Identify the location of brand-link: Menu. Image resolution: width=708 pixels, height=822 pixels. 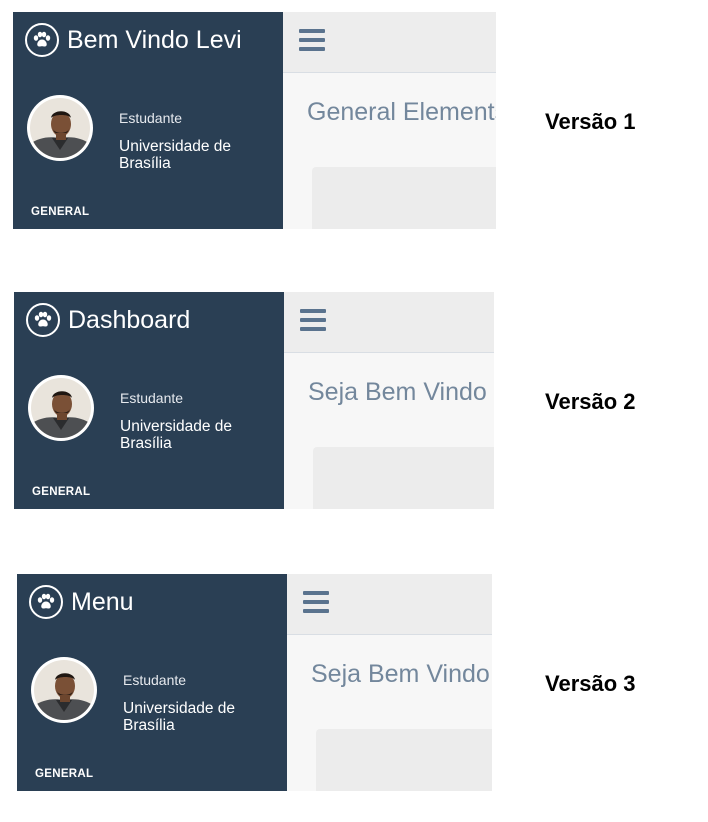
(81, 602).